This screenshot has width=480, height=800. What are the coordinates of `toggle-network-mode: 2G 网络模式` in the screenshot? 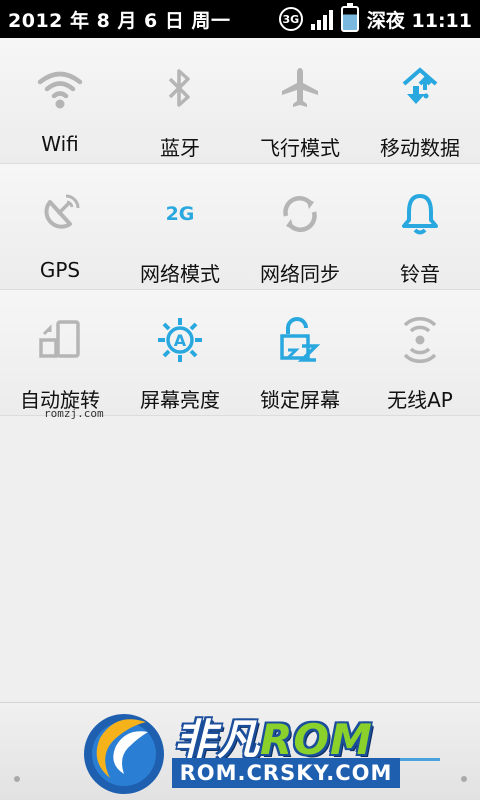 It's located at (180, 226).